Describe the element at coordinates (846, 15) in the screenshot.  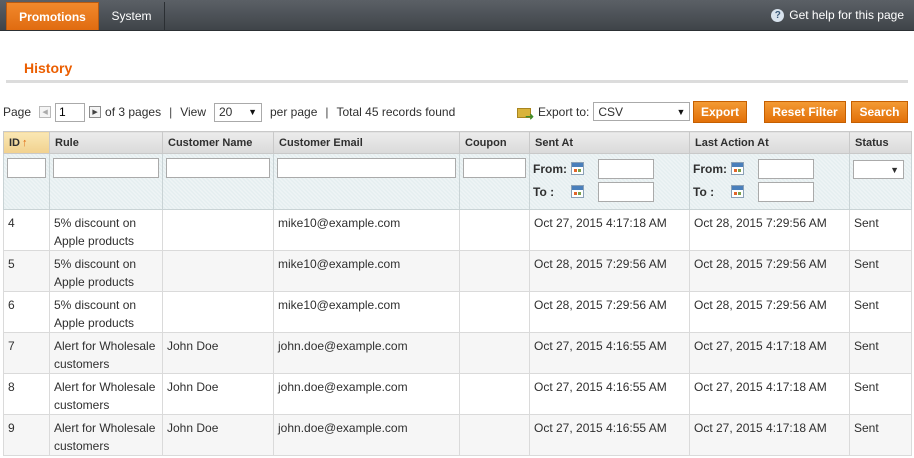
I see `help-label: Get help for this page` at that location.